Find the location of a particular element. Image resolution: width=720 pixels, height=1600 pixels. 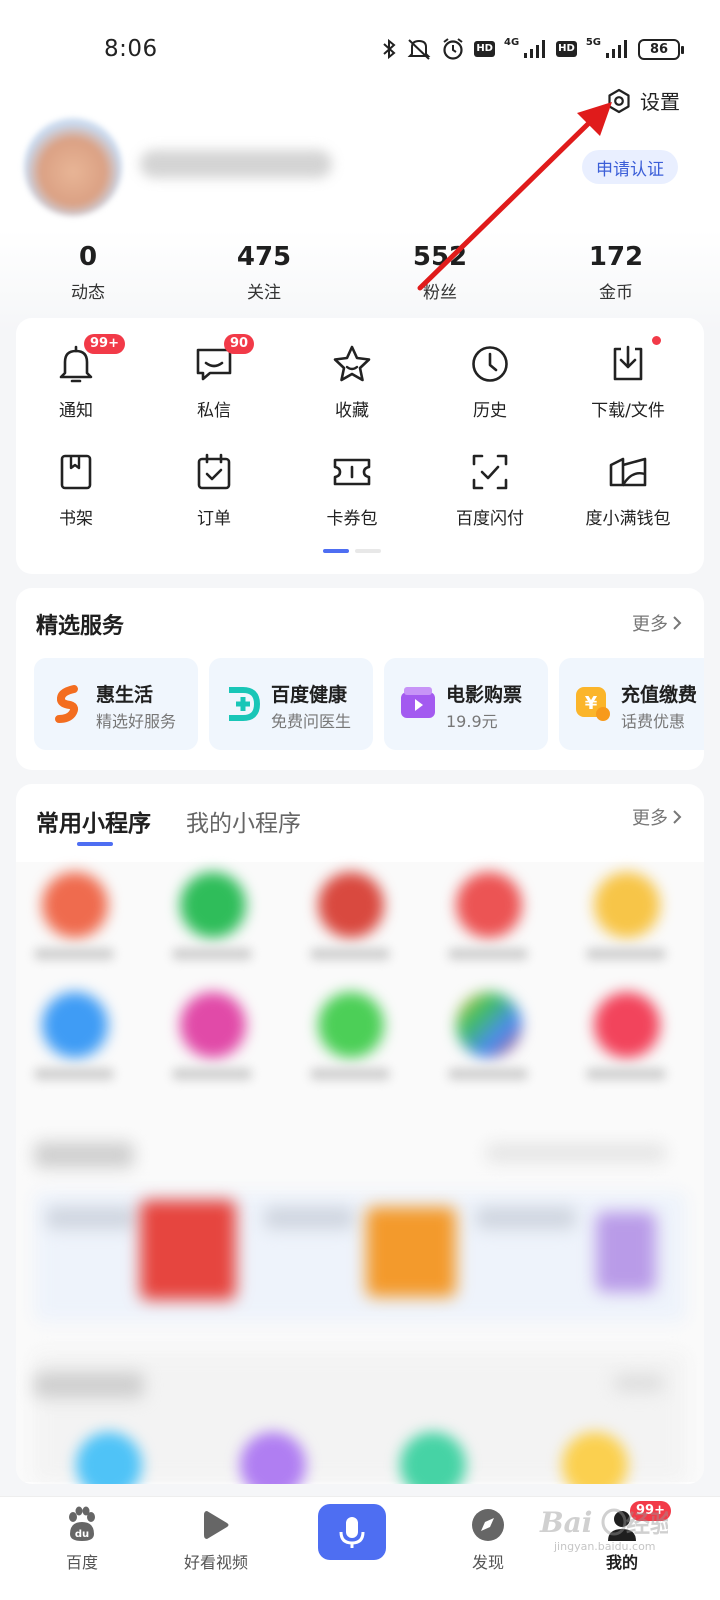

tool-label: 度小满钱包 is located at coordinates (628, 519).